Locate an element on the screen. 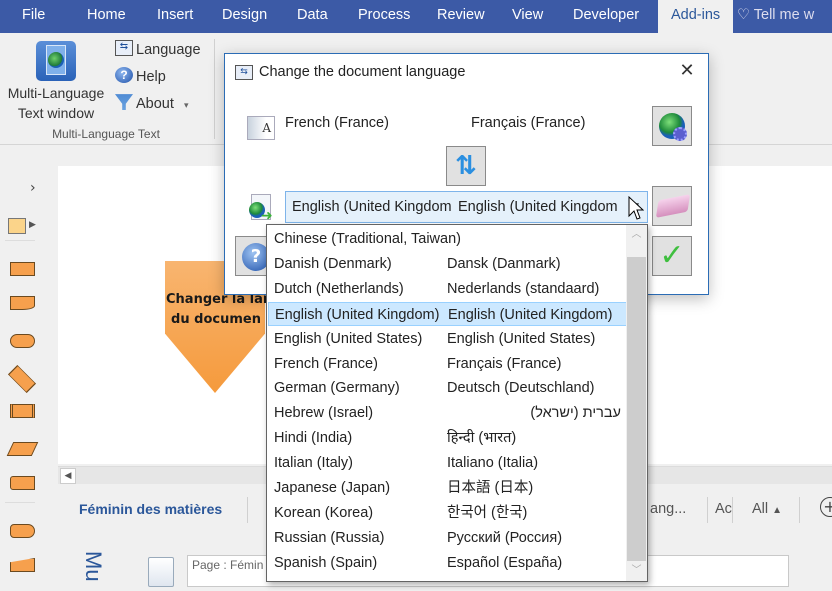  terminator-shape is located at coordinates (22, 341).